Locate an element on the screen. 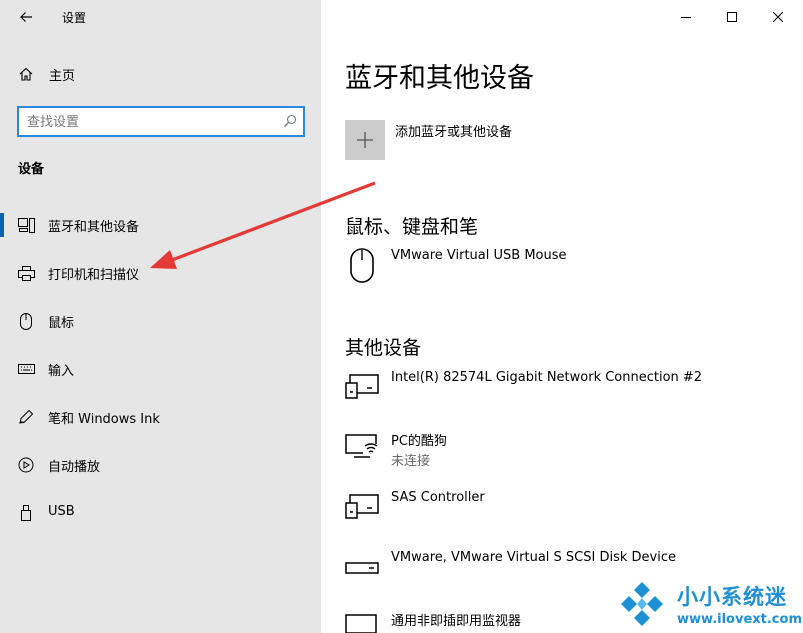 The width and height of the screenshot is (803, 633). other-section-title: 其他设备 is located at coordinates (383, 348).